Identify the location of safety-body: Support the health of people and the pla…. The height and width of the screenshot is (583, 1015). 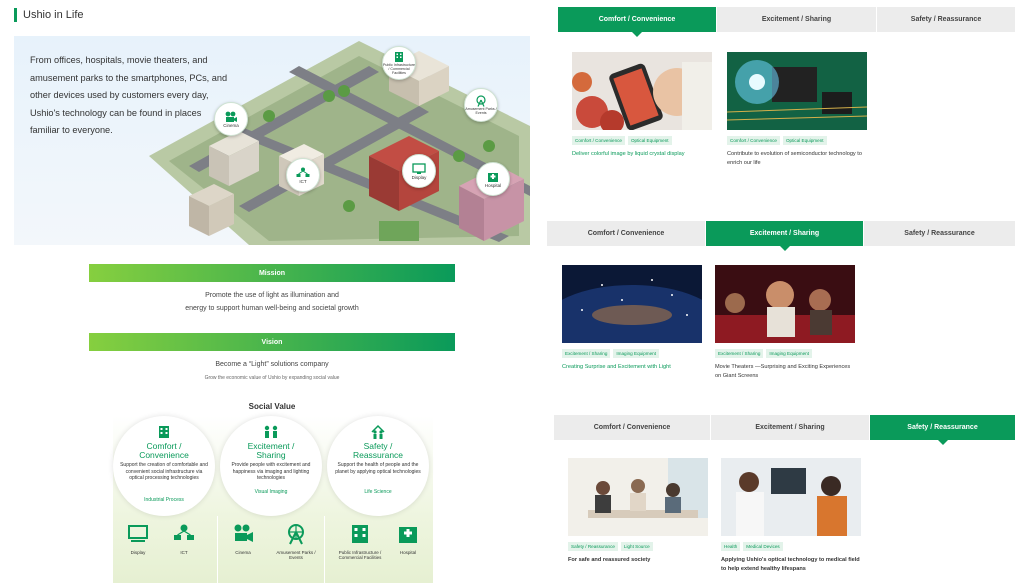
(378, 468).